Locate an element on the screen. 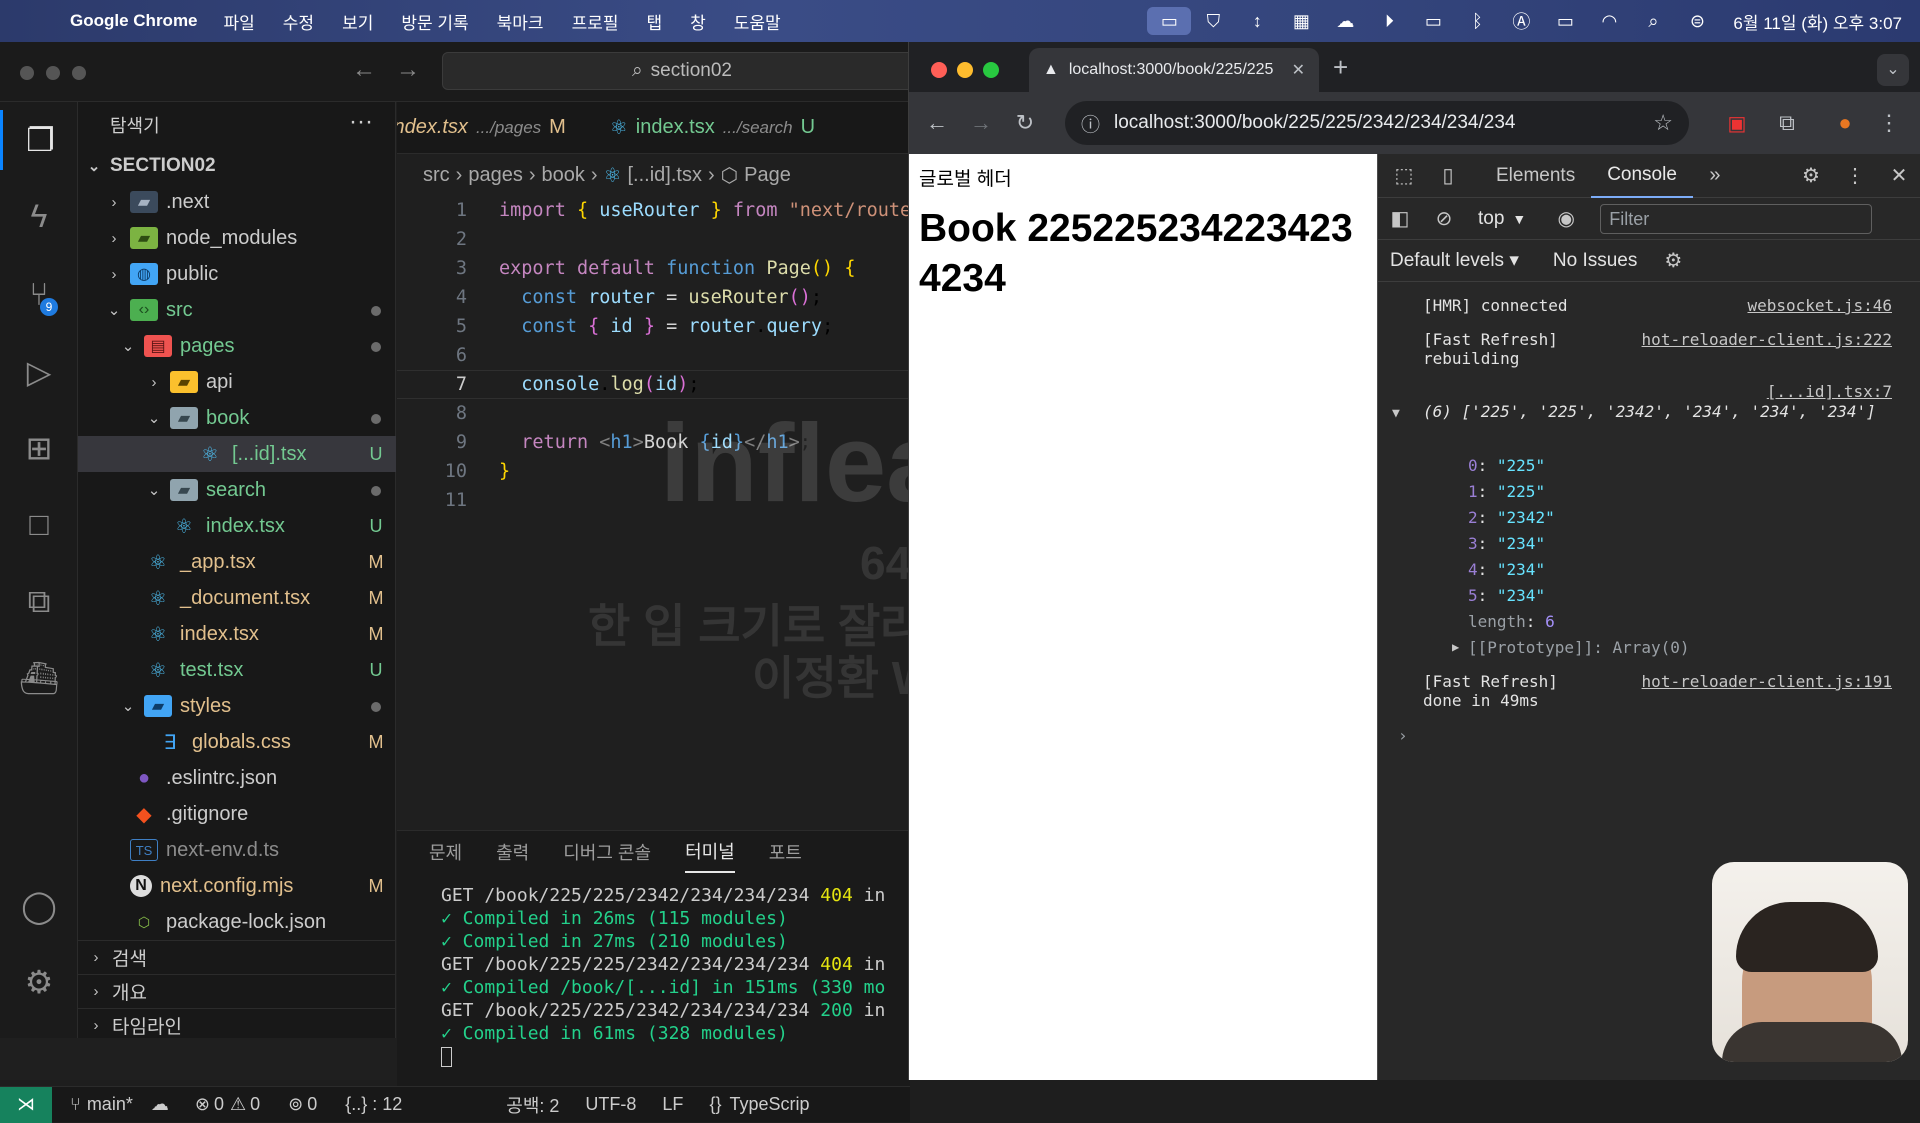 This screenshot has height=1123, width=1920. language-mode: TypeScrip is located at coordinates (769, 1104).